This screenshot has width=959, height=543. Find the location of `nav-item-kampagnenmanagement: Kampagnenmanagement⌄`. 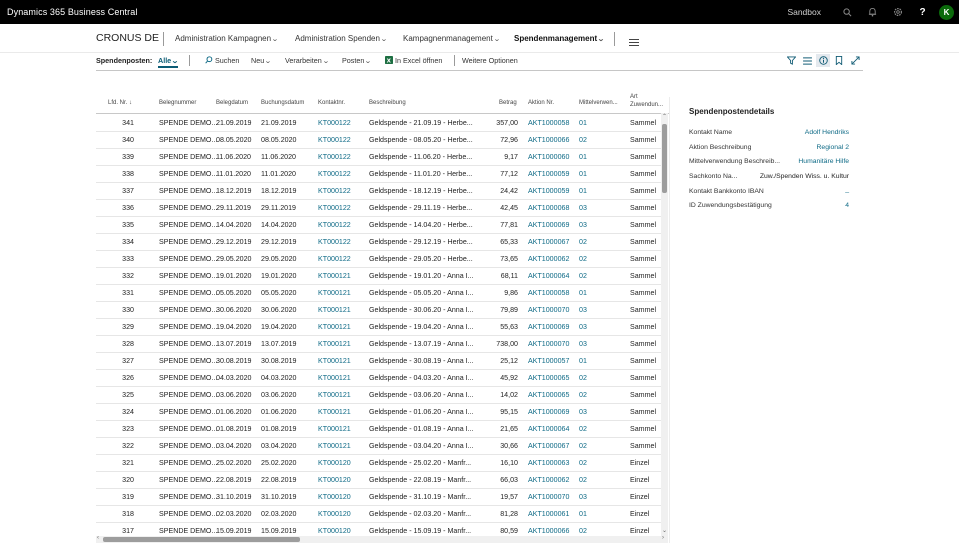

nav-item-kampagnenmanagement: Kampagnenmanagement⌄ is located at coordinates (452, 38).